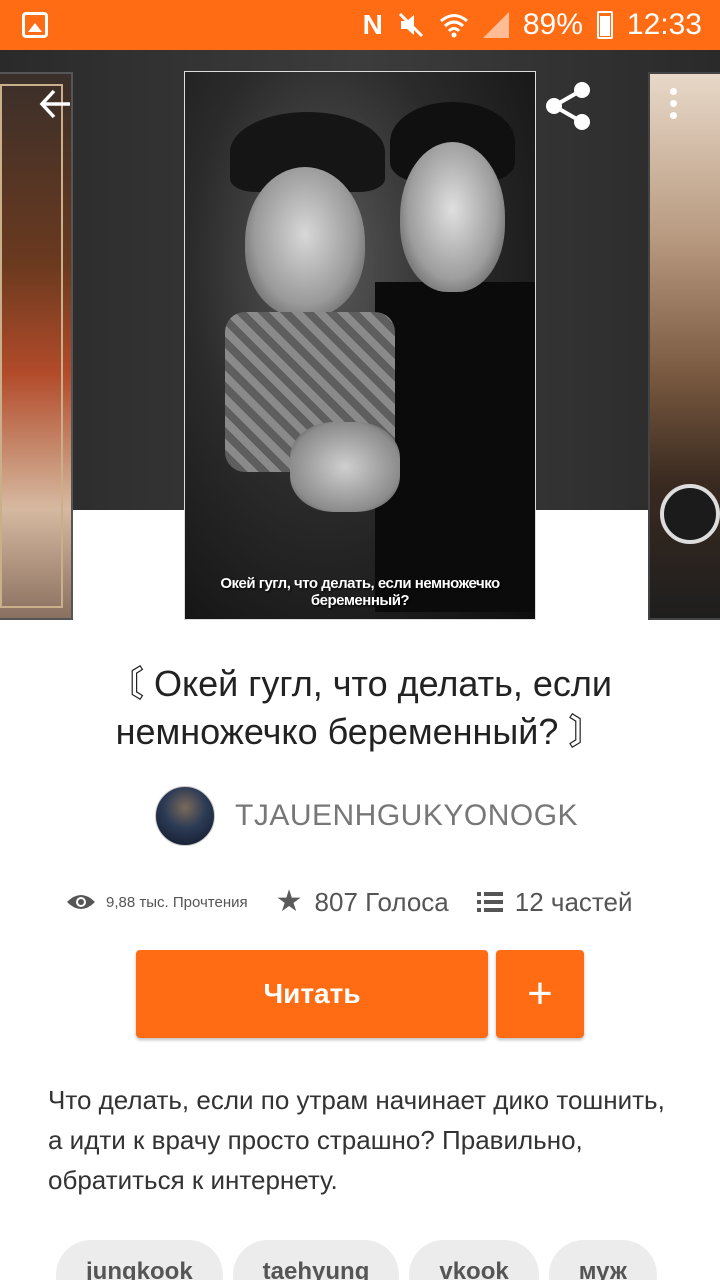 The width and height of the screenshot is (720, 1280). I want to click on list-icon, so click(489, 902).